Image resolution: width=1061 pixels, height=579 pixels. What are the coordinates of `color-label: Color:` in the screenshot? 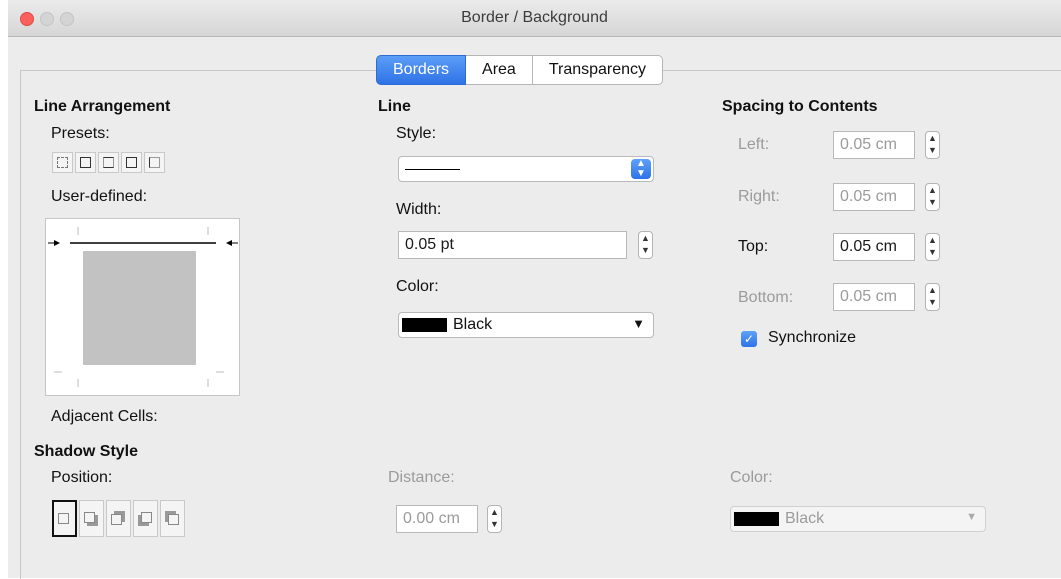 It's located at (417, 286).